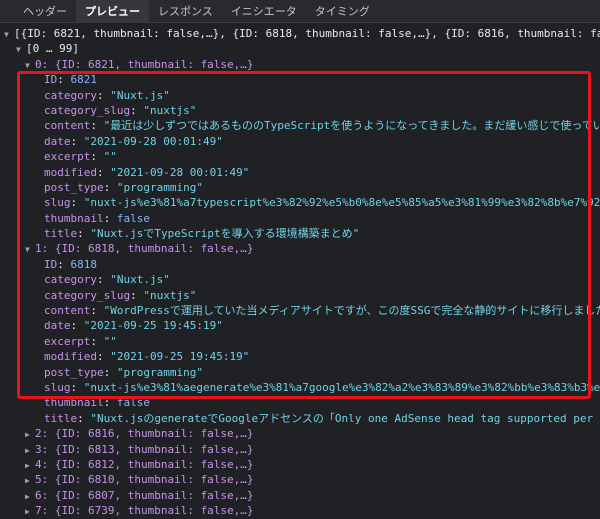 The image size is (600, 519). I want to click on item1-field-category: category: "Nuxt.js", so click(300, 279).